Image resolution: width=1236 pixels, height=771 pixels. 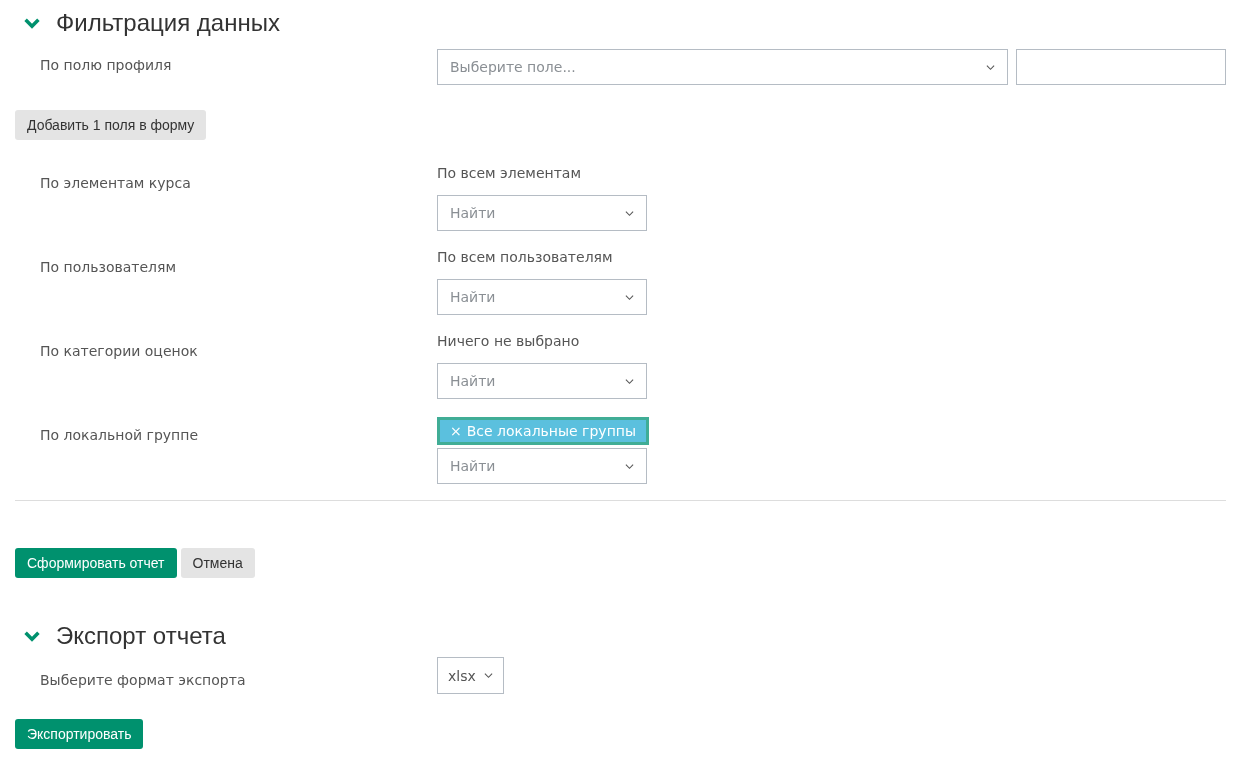 What do you see at coordinates (106, 65) in the screenshot?
I see `field-label: По полю профиля` at bounding box center [106, 65].